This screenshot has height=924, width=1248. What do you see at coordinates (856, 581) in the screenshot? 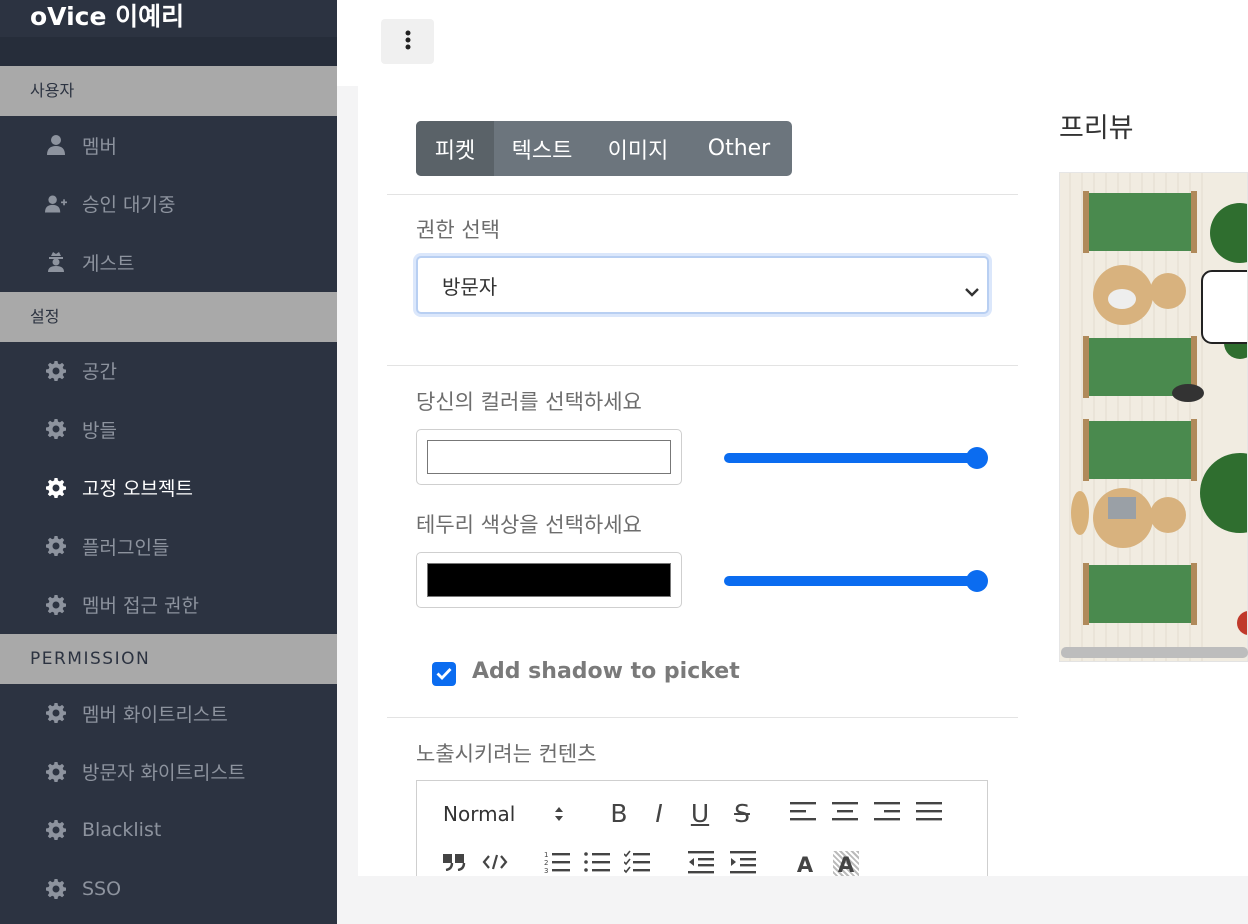
I see `border-opacity-slider` at bounding box center [856, 581].